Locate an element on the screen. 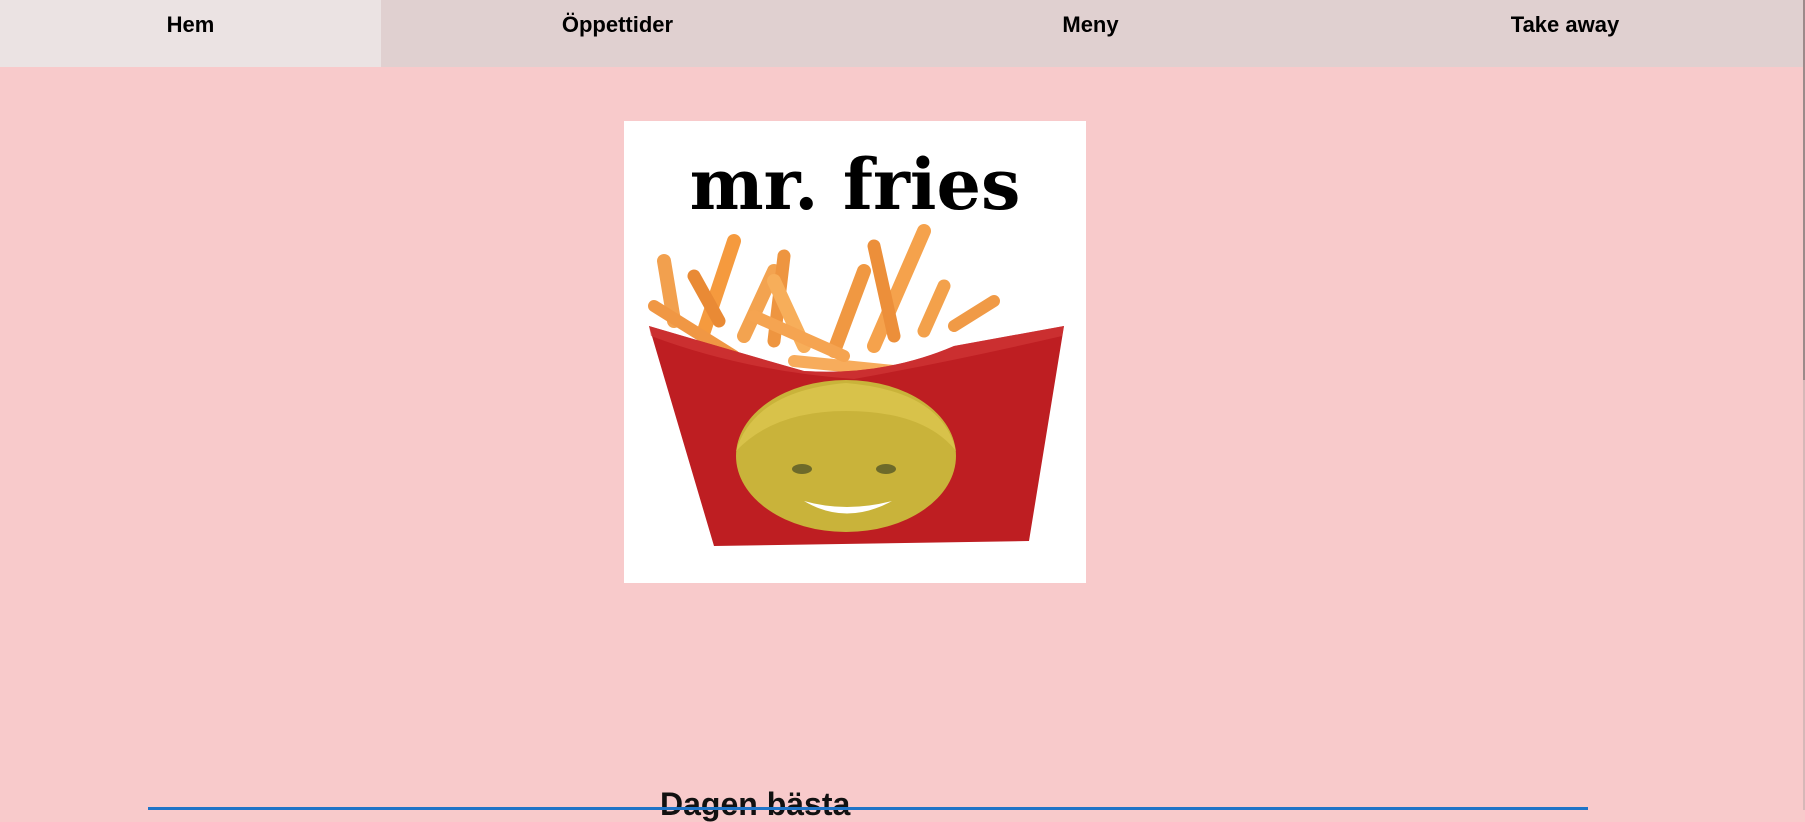 The width and height of the screenshot is (1805, 822). logo-wordmark: mr. fries is located at coordinates (855, 184).